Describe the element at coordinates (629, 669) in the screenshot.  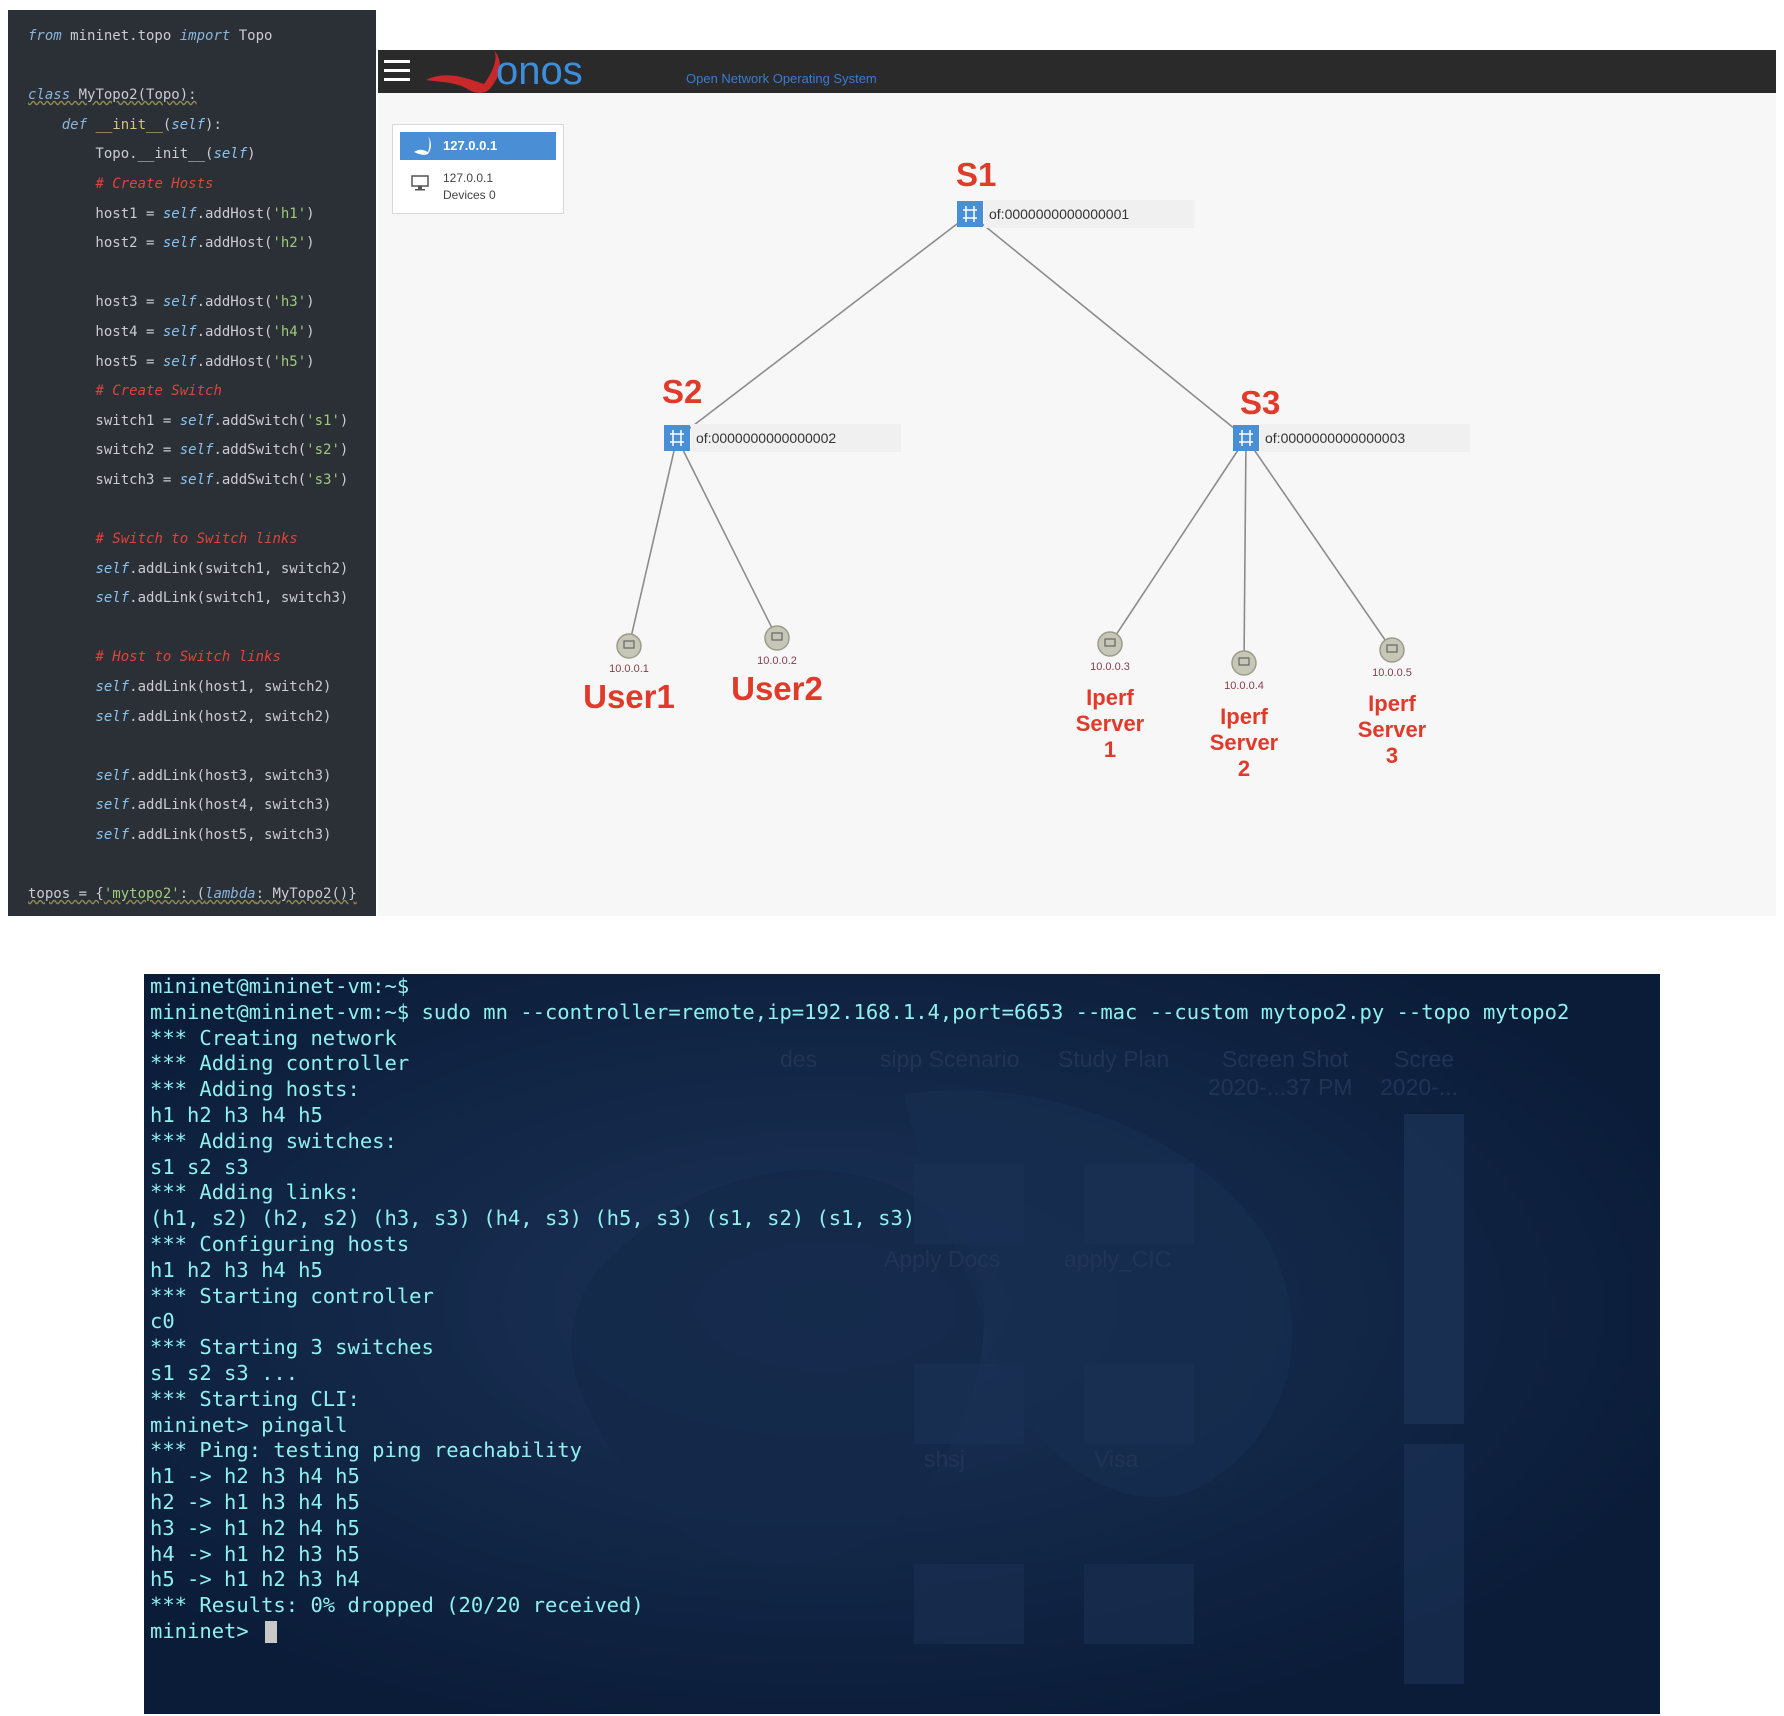
I see `host-ip: 10.0.0.1` at that location.